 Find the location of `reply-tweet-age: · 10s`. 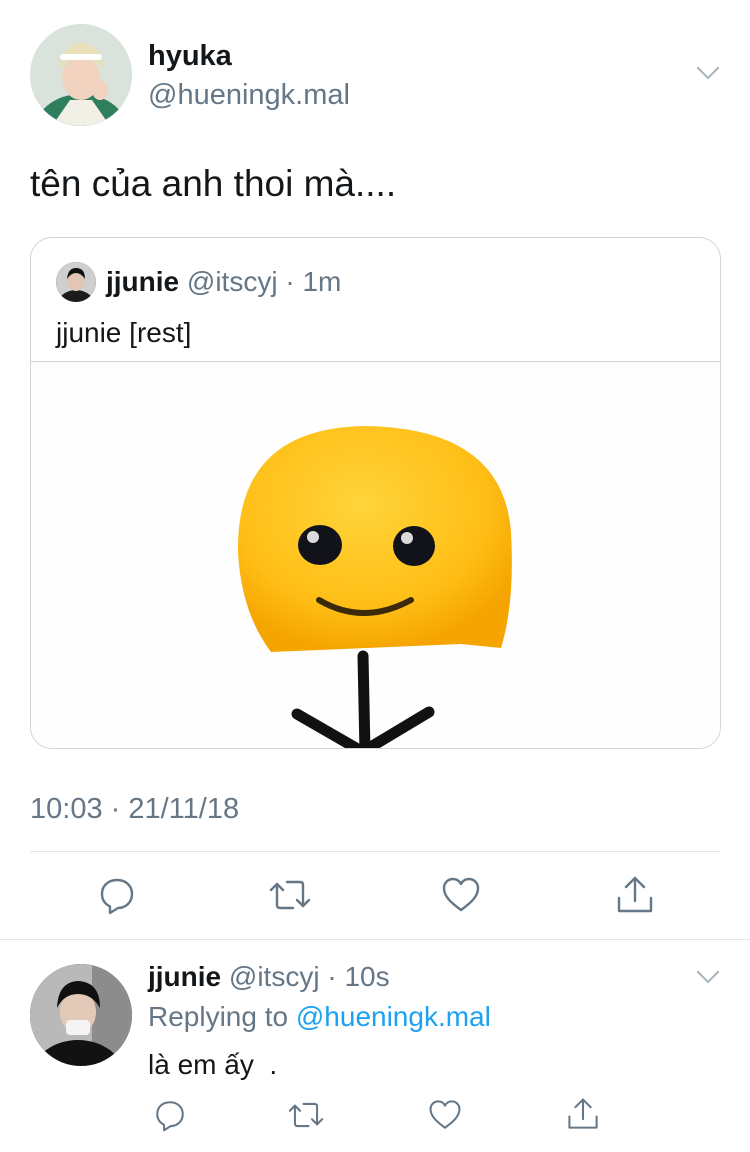

reply-tweet-age: · 10s is located at coordinates (358, 976).